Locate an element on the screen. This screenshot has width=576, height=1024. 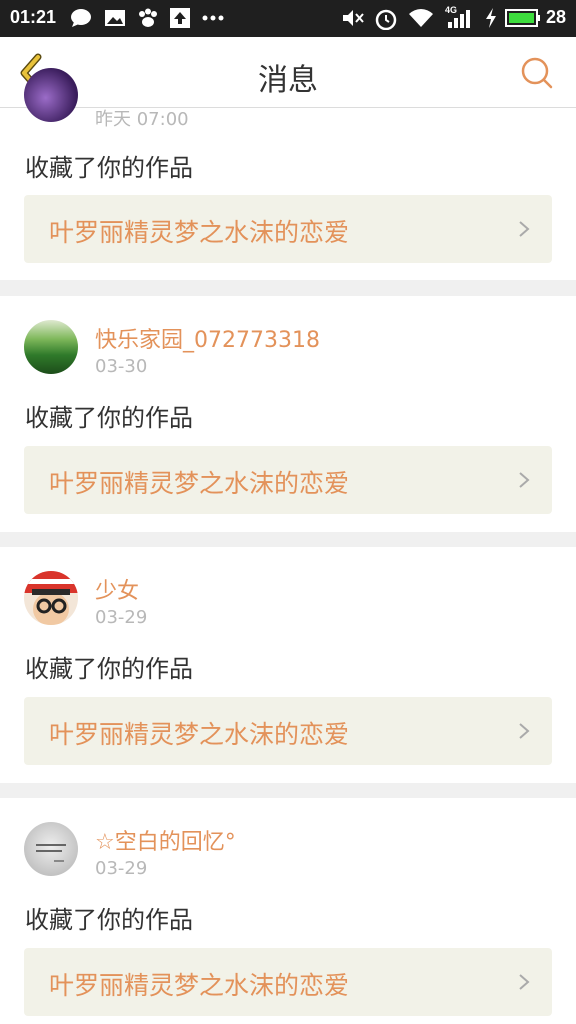
battery-level: 28 is located at coordinates (555, 17).